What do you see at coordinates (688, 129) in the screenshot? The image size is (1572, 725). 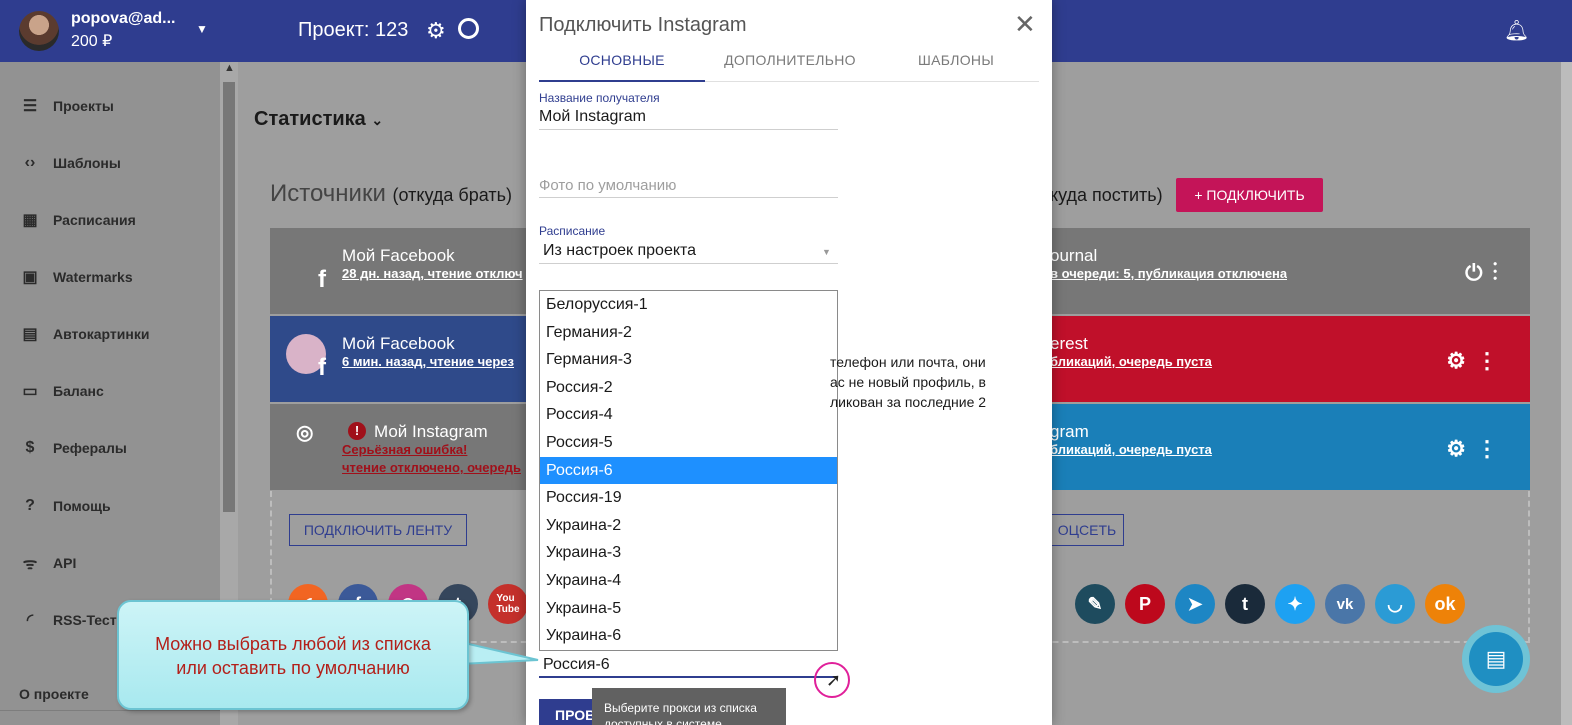 I see `recipient-underline` at bounding box center [688, 129].